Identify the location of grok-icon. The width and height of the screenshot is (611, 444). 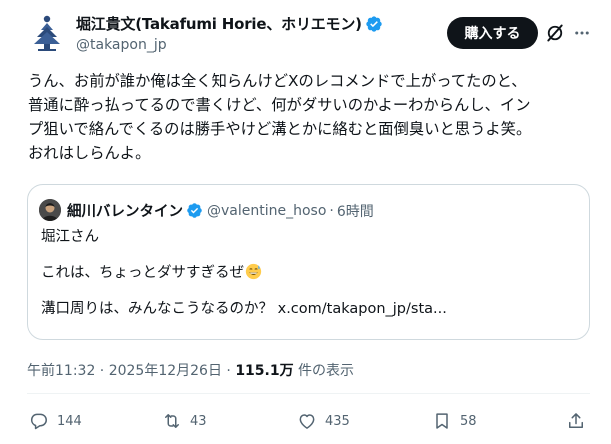
(555, 33).